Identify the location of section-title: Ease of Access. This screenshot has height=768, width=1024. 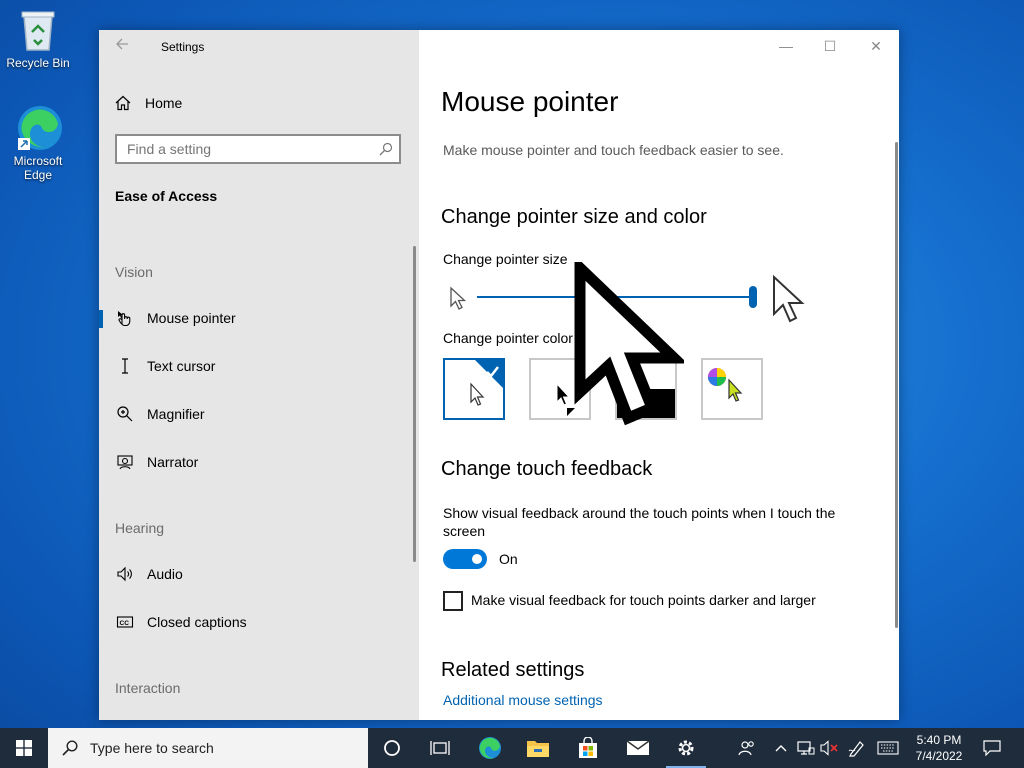
(166, 196).